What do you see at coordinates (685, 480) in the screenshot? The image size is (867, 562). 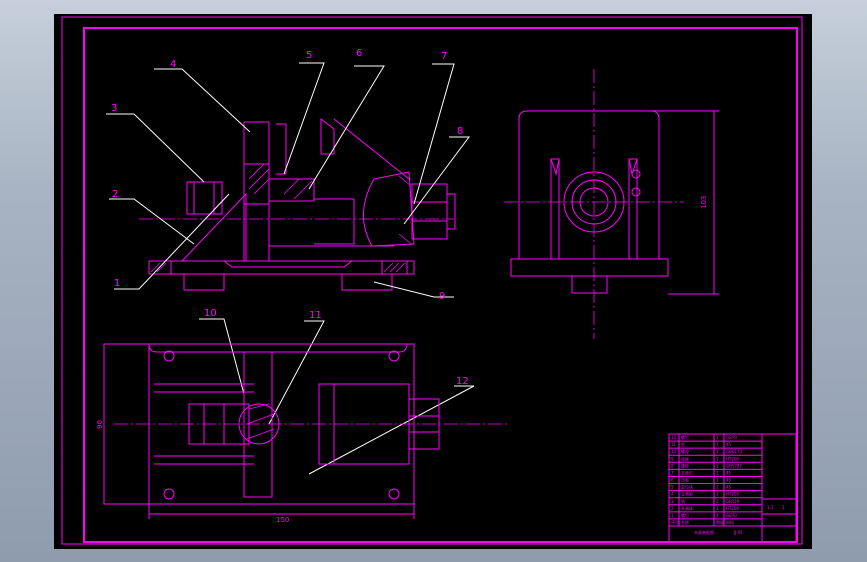 I see `title-block-cell: 压板` at bounding box center [685, 480].